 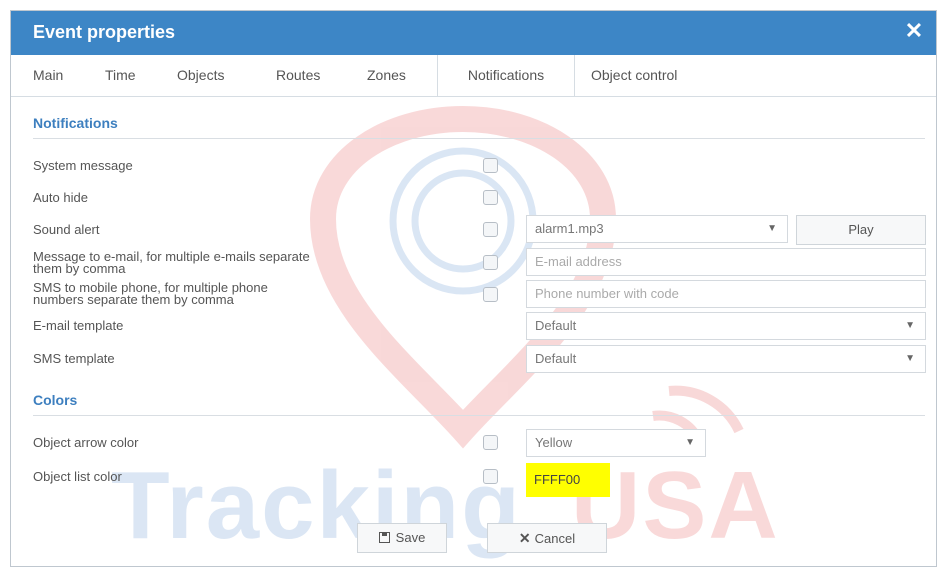 I want to click on title-bar: Event properties ✕, so click(x=473, y=33).